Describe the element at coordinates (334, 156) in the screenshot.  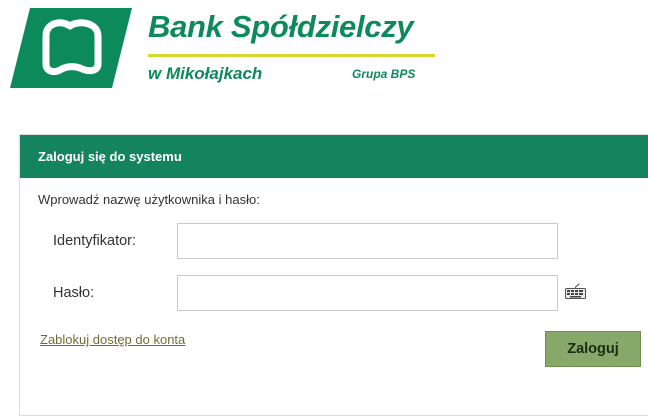
I see `login-panel-header: Zaloguj się do systemu` at that location.